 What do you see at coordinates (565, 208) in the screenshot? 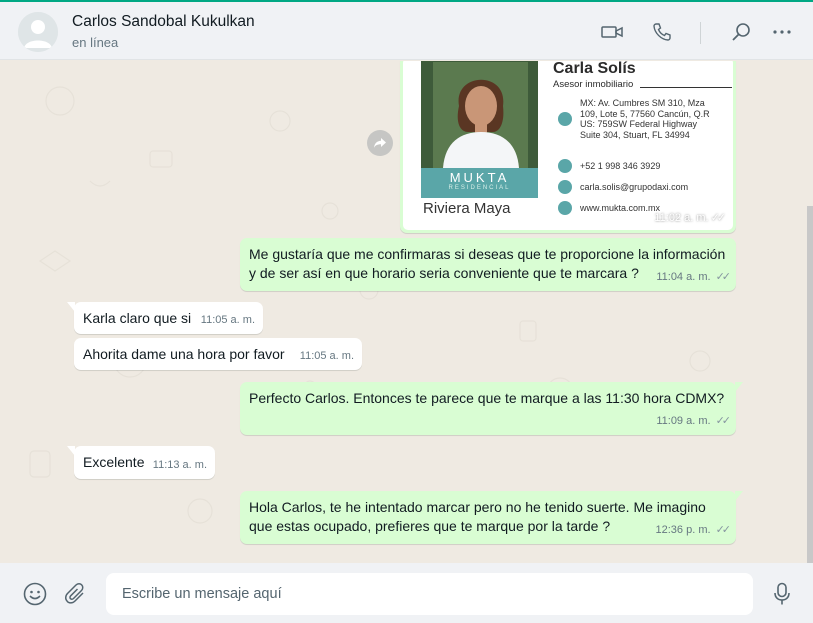
I see `globe-icon` at bounding box center [565, 208].